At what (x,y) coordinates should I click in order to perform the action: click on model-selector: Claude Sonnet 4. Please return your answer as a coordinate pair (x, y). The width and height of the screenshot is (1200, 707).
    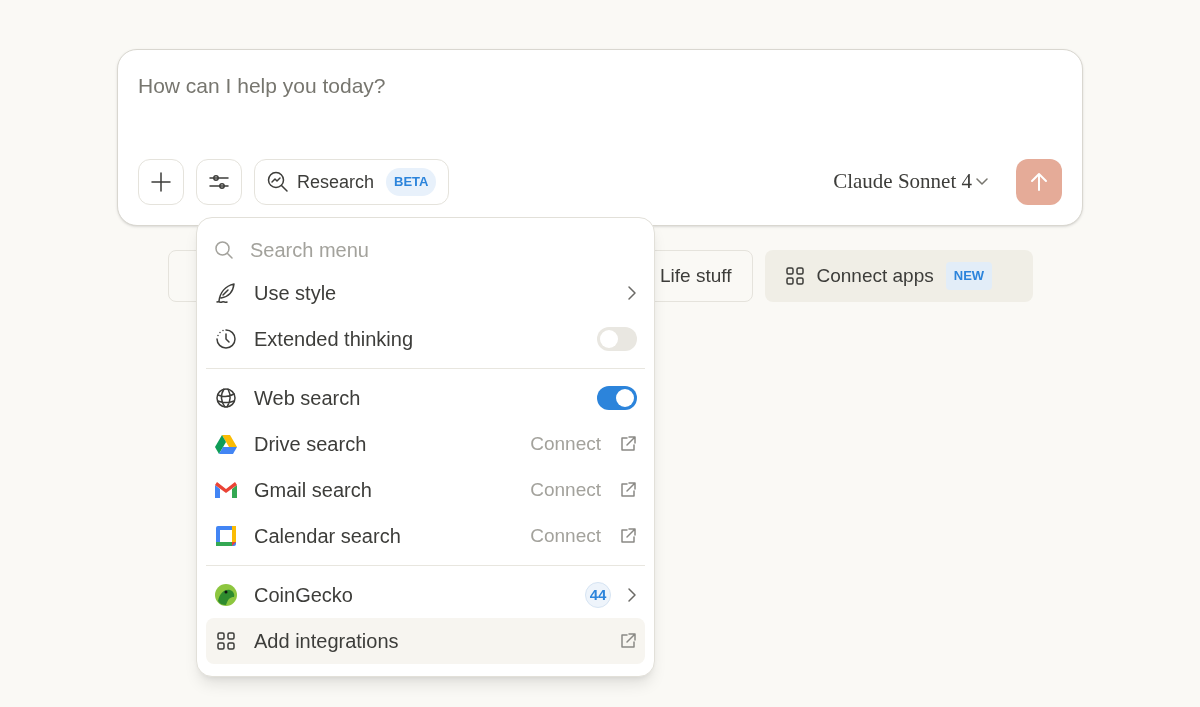
    Looking at the image, I should click on (910, 182).